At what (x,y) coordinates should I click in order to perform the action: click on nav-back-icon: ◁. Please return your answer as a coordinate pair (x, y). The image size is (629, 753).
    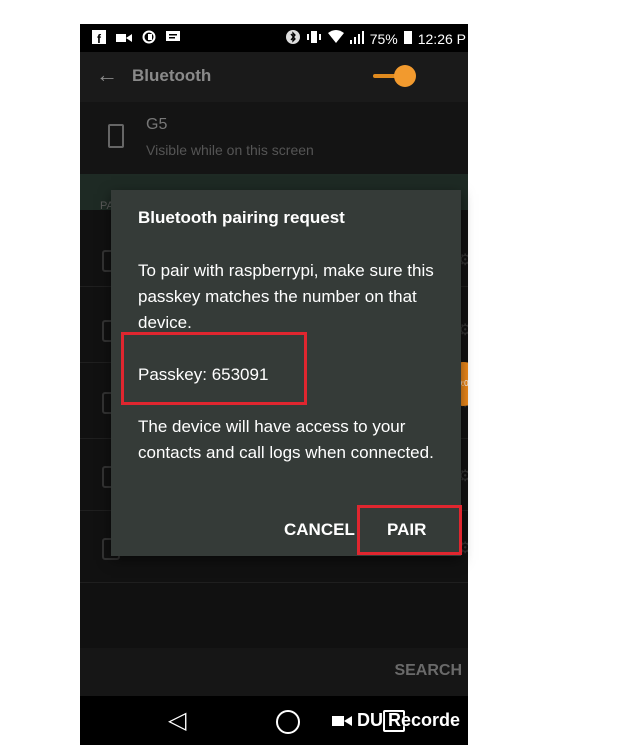
    Looking at the image, I should click on (177, 720).